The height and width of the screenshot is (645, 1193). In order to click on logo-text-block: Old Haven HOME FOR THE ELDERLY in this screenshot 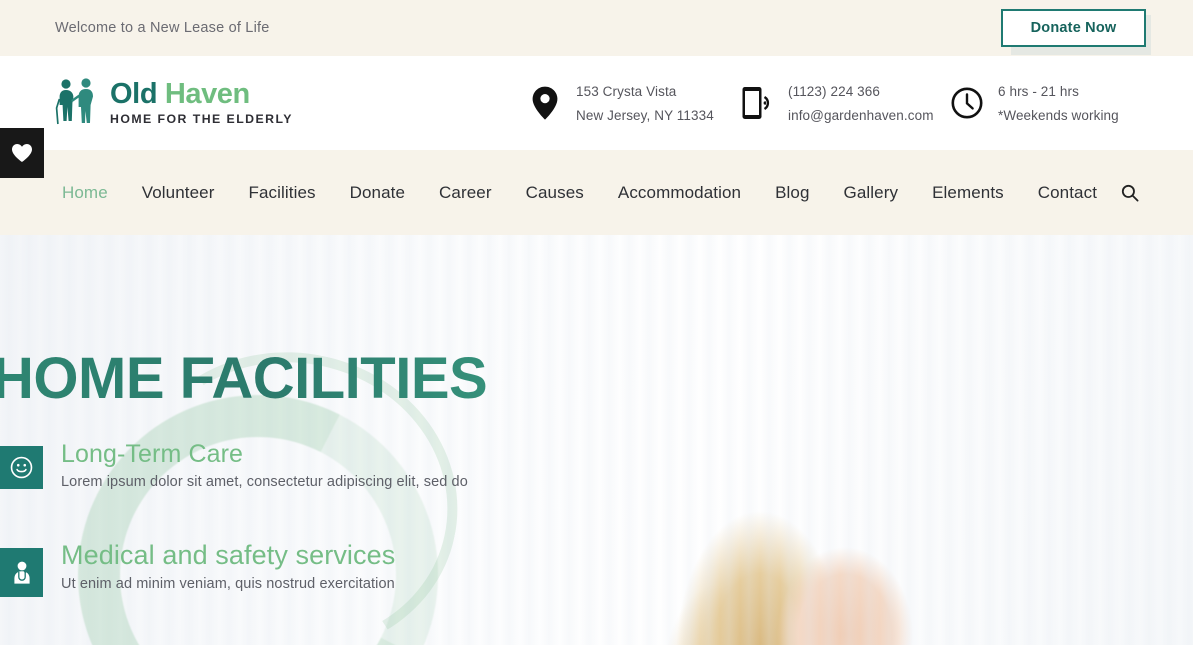, I will do `click(201, 103)`.